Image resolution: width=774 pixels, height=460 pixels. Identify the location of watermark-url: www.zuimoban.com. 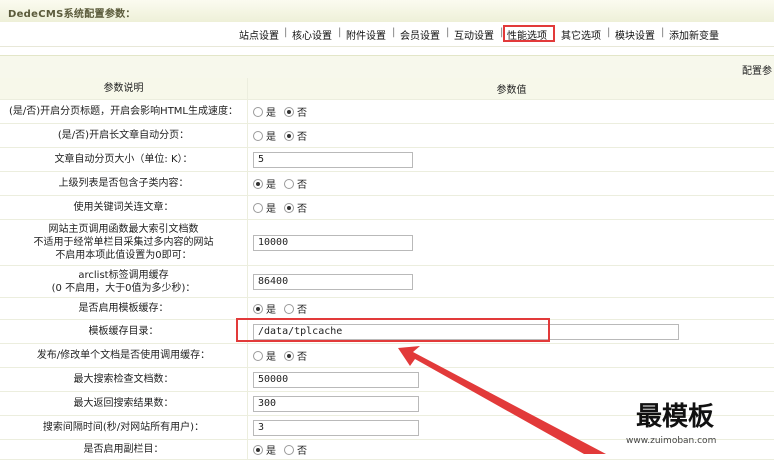
(671, 441).